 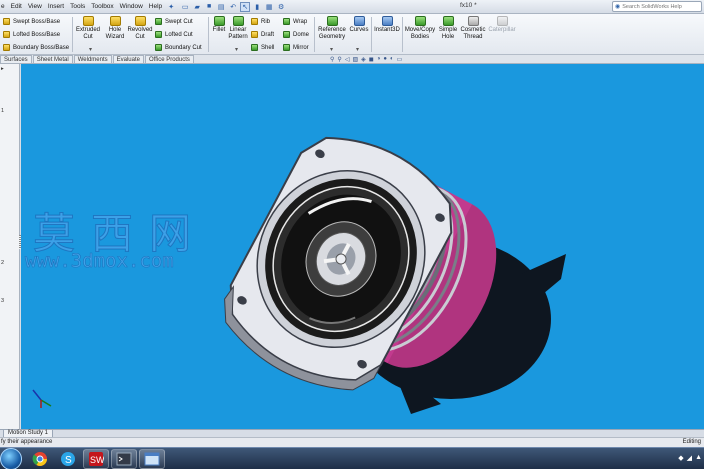 What do you see at coordinates (35, 6) in the screenshot?
I see `menu-view: View` at bounding box center [35, 6].